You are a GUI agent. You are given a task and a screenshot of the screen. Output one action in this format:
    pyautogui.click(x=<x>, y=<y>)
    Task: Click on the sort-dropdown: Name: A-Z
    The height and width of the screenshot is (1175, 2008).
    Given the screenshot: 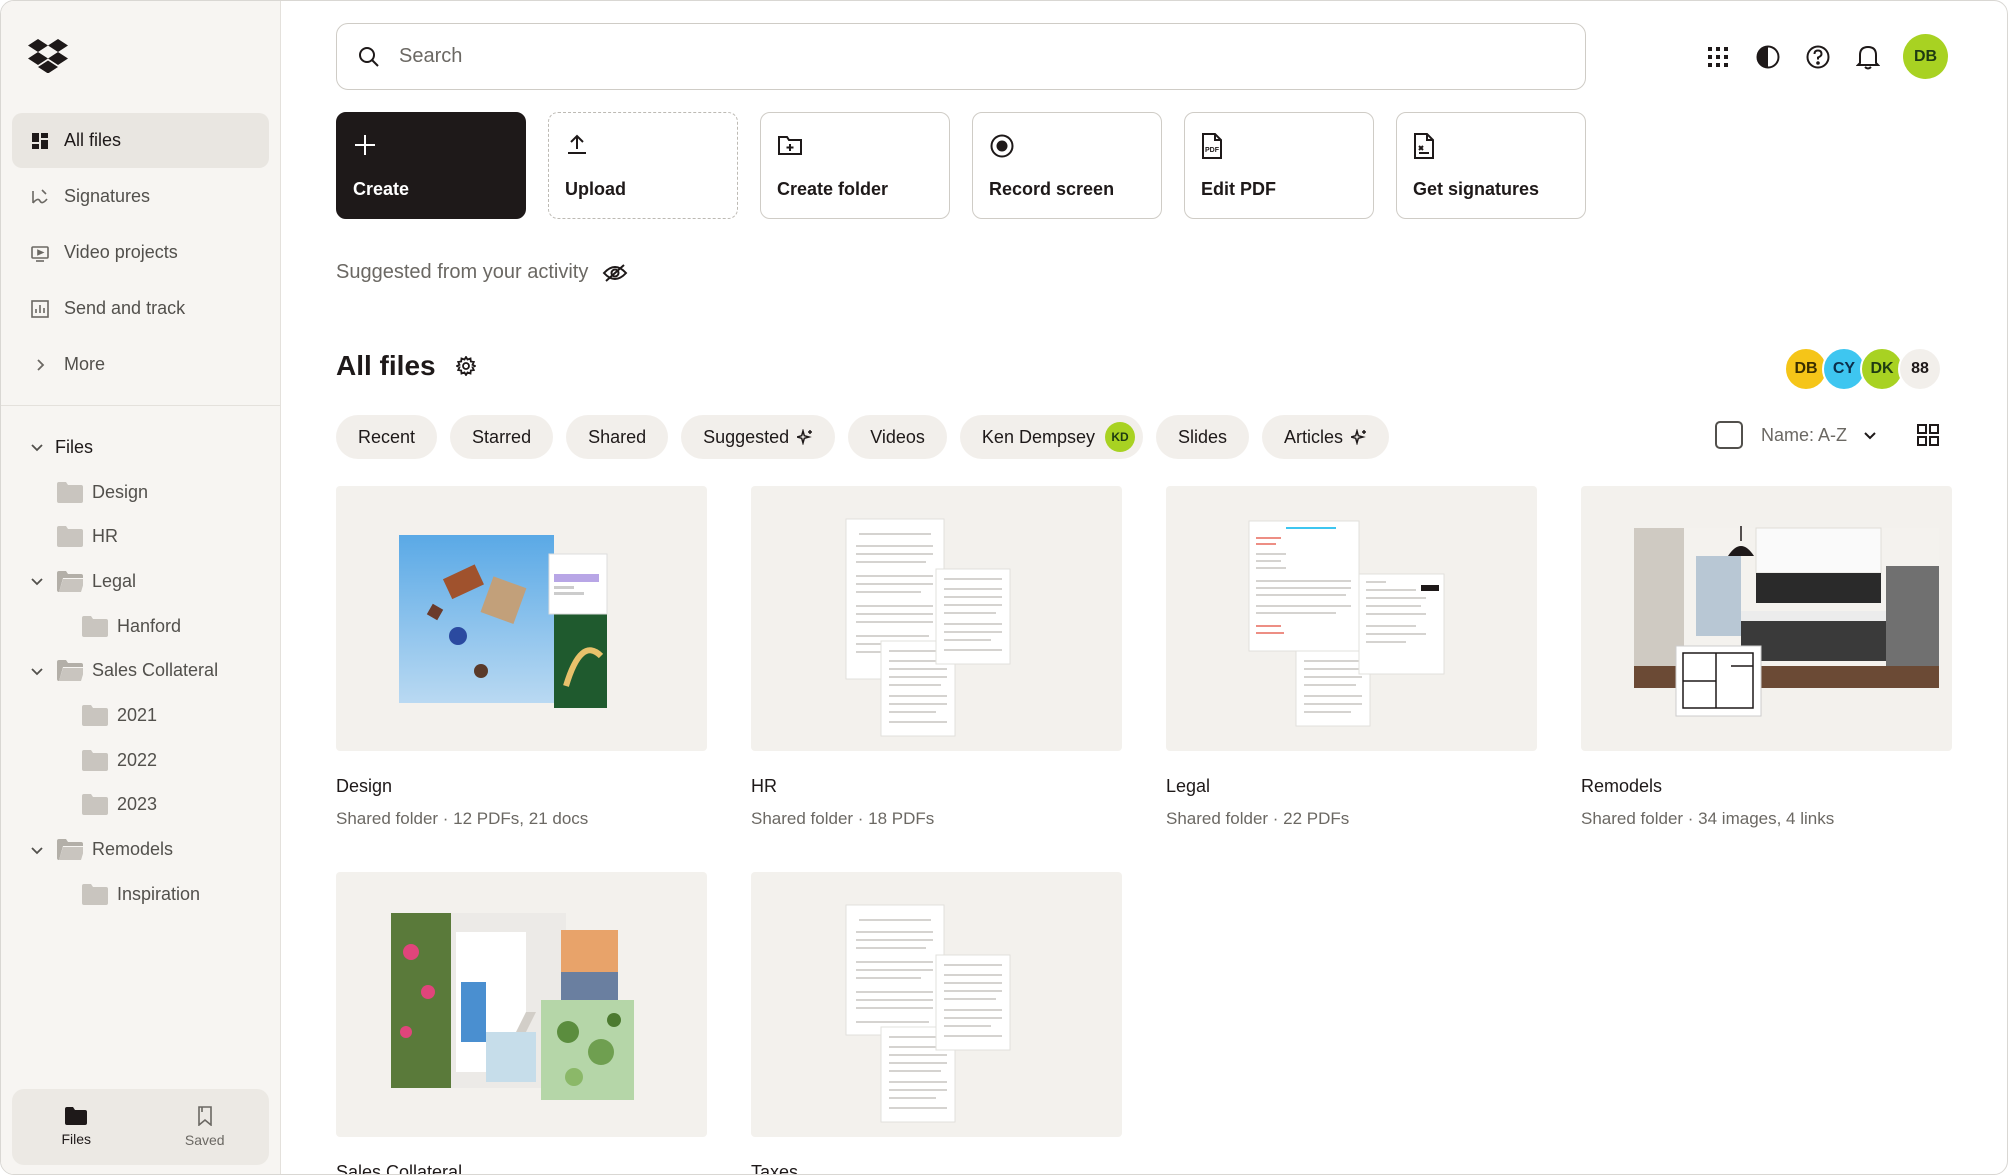 What is the action you would take?
    pyautogui.click(x=1819, y=435)
    